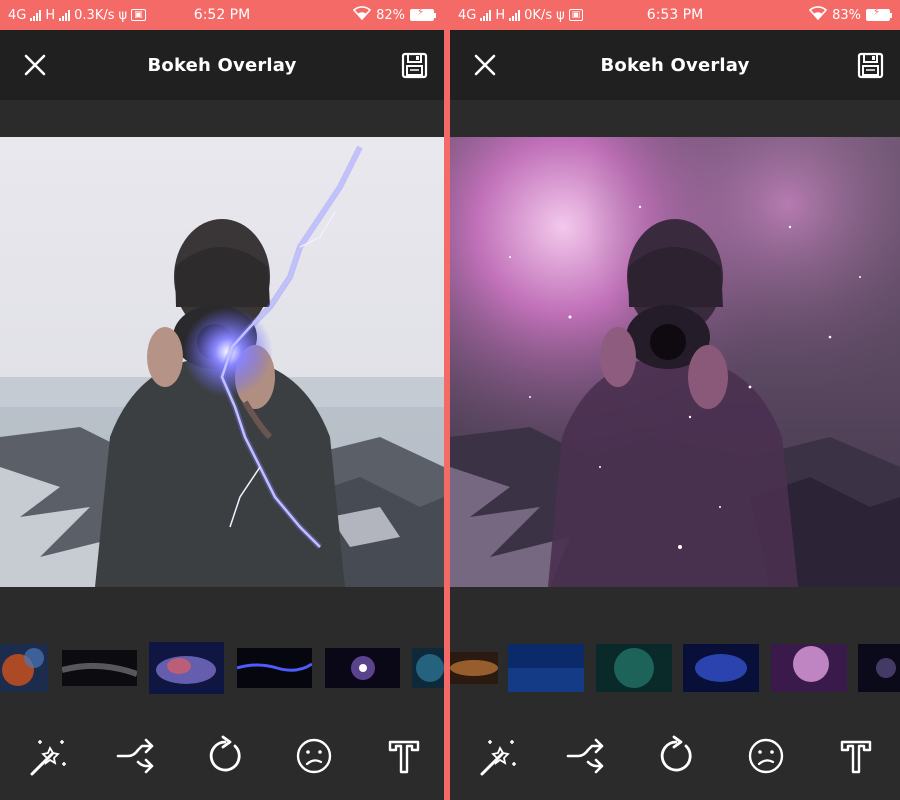 The width and height of the screenshot is (900, 800). I want to click on network-speed: 0.3K/s, so click(94, 15).